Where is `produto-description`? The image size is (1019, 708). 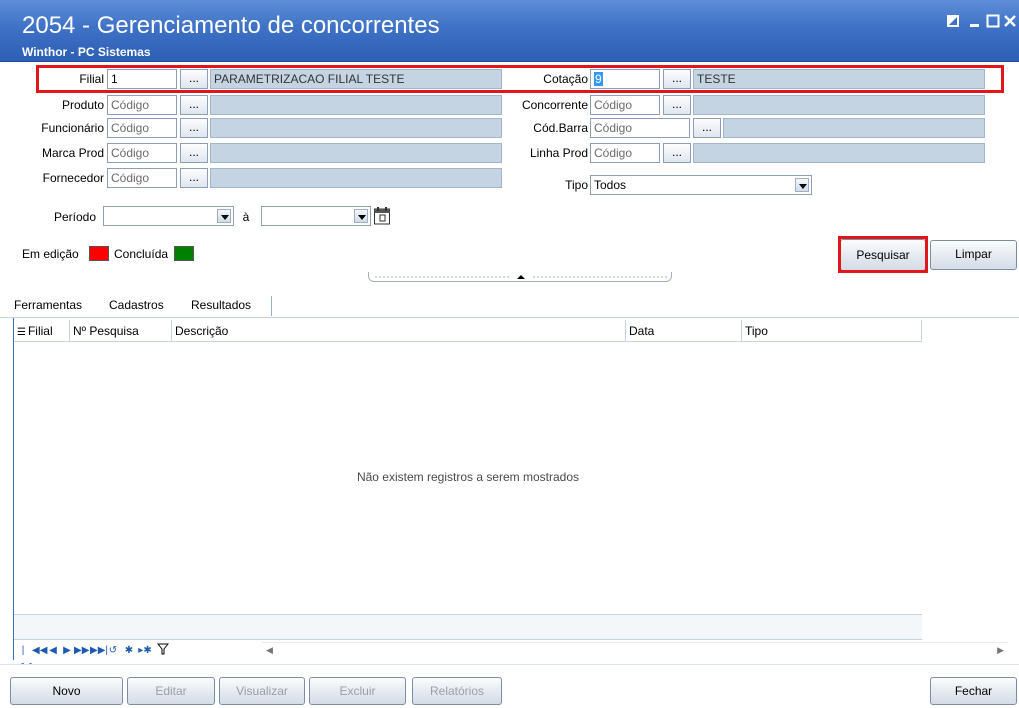 produto-description is located at coordinates (356, 105).